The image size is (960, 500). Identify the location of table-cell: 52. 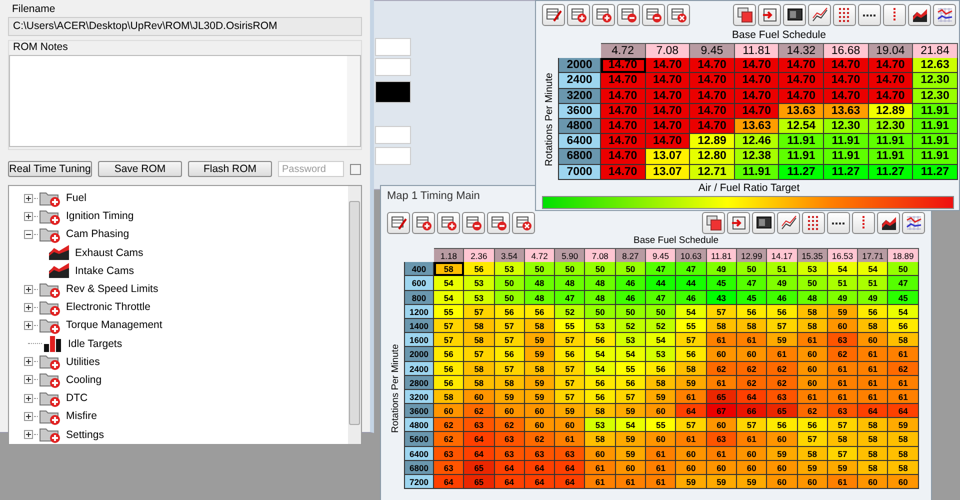
(631, 326).